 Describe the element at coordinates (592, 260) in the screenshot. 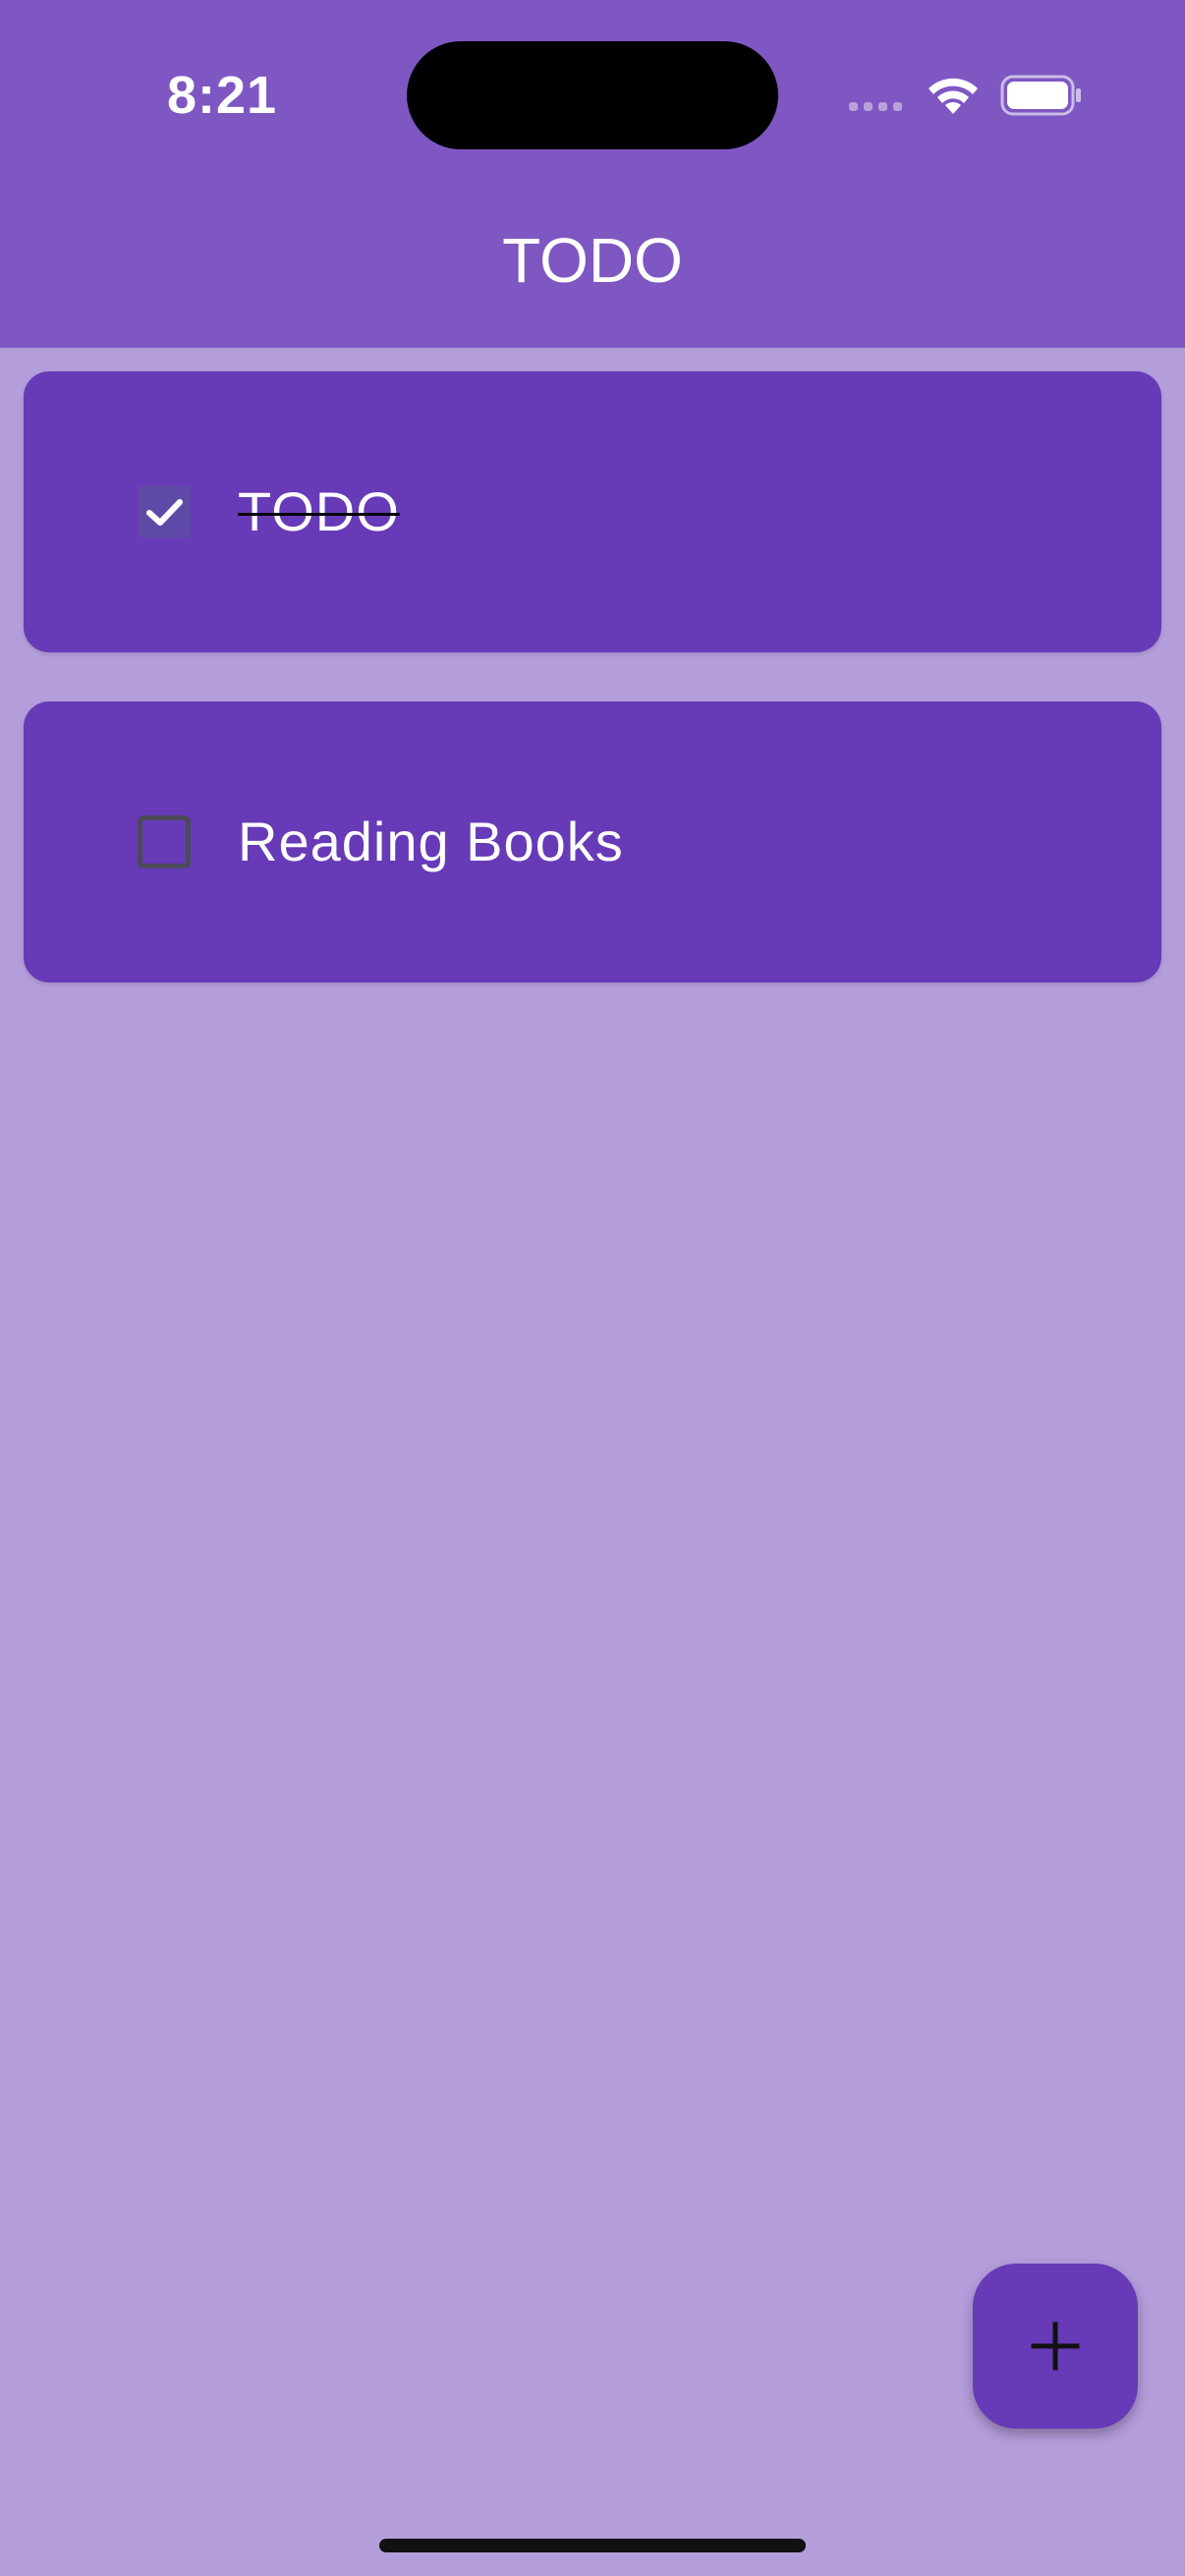

I see `page-title: TODO` at that location.